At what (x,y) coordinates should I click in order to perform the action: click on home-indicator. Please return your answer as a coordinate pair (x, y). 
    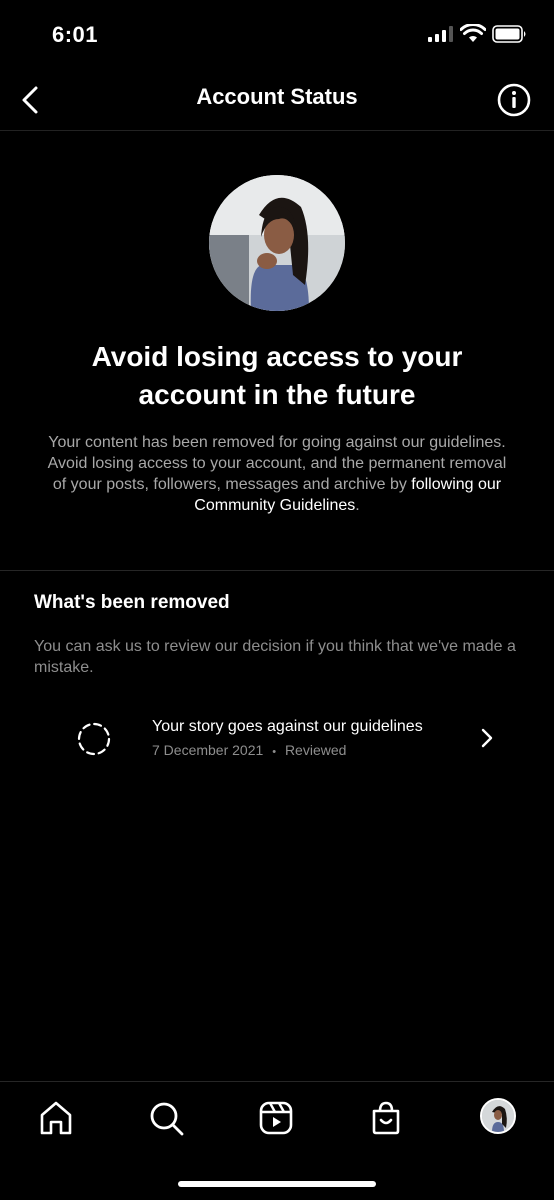
    Looking at the image, I should click on (277, 1184).